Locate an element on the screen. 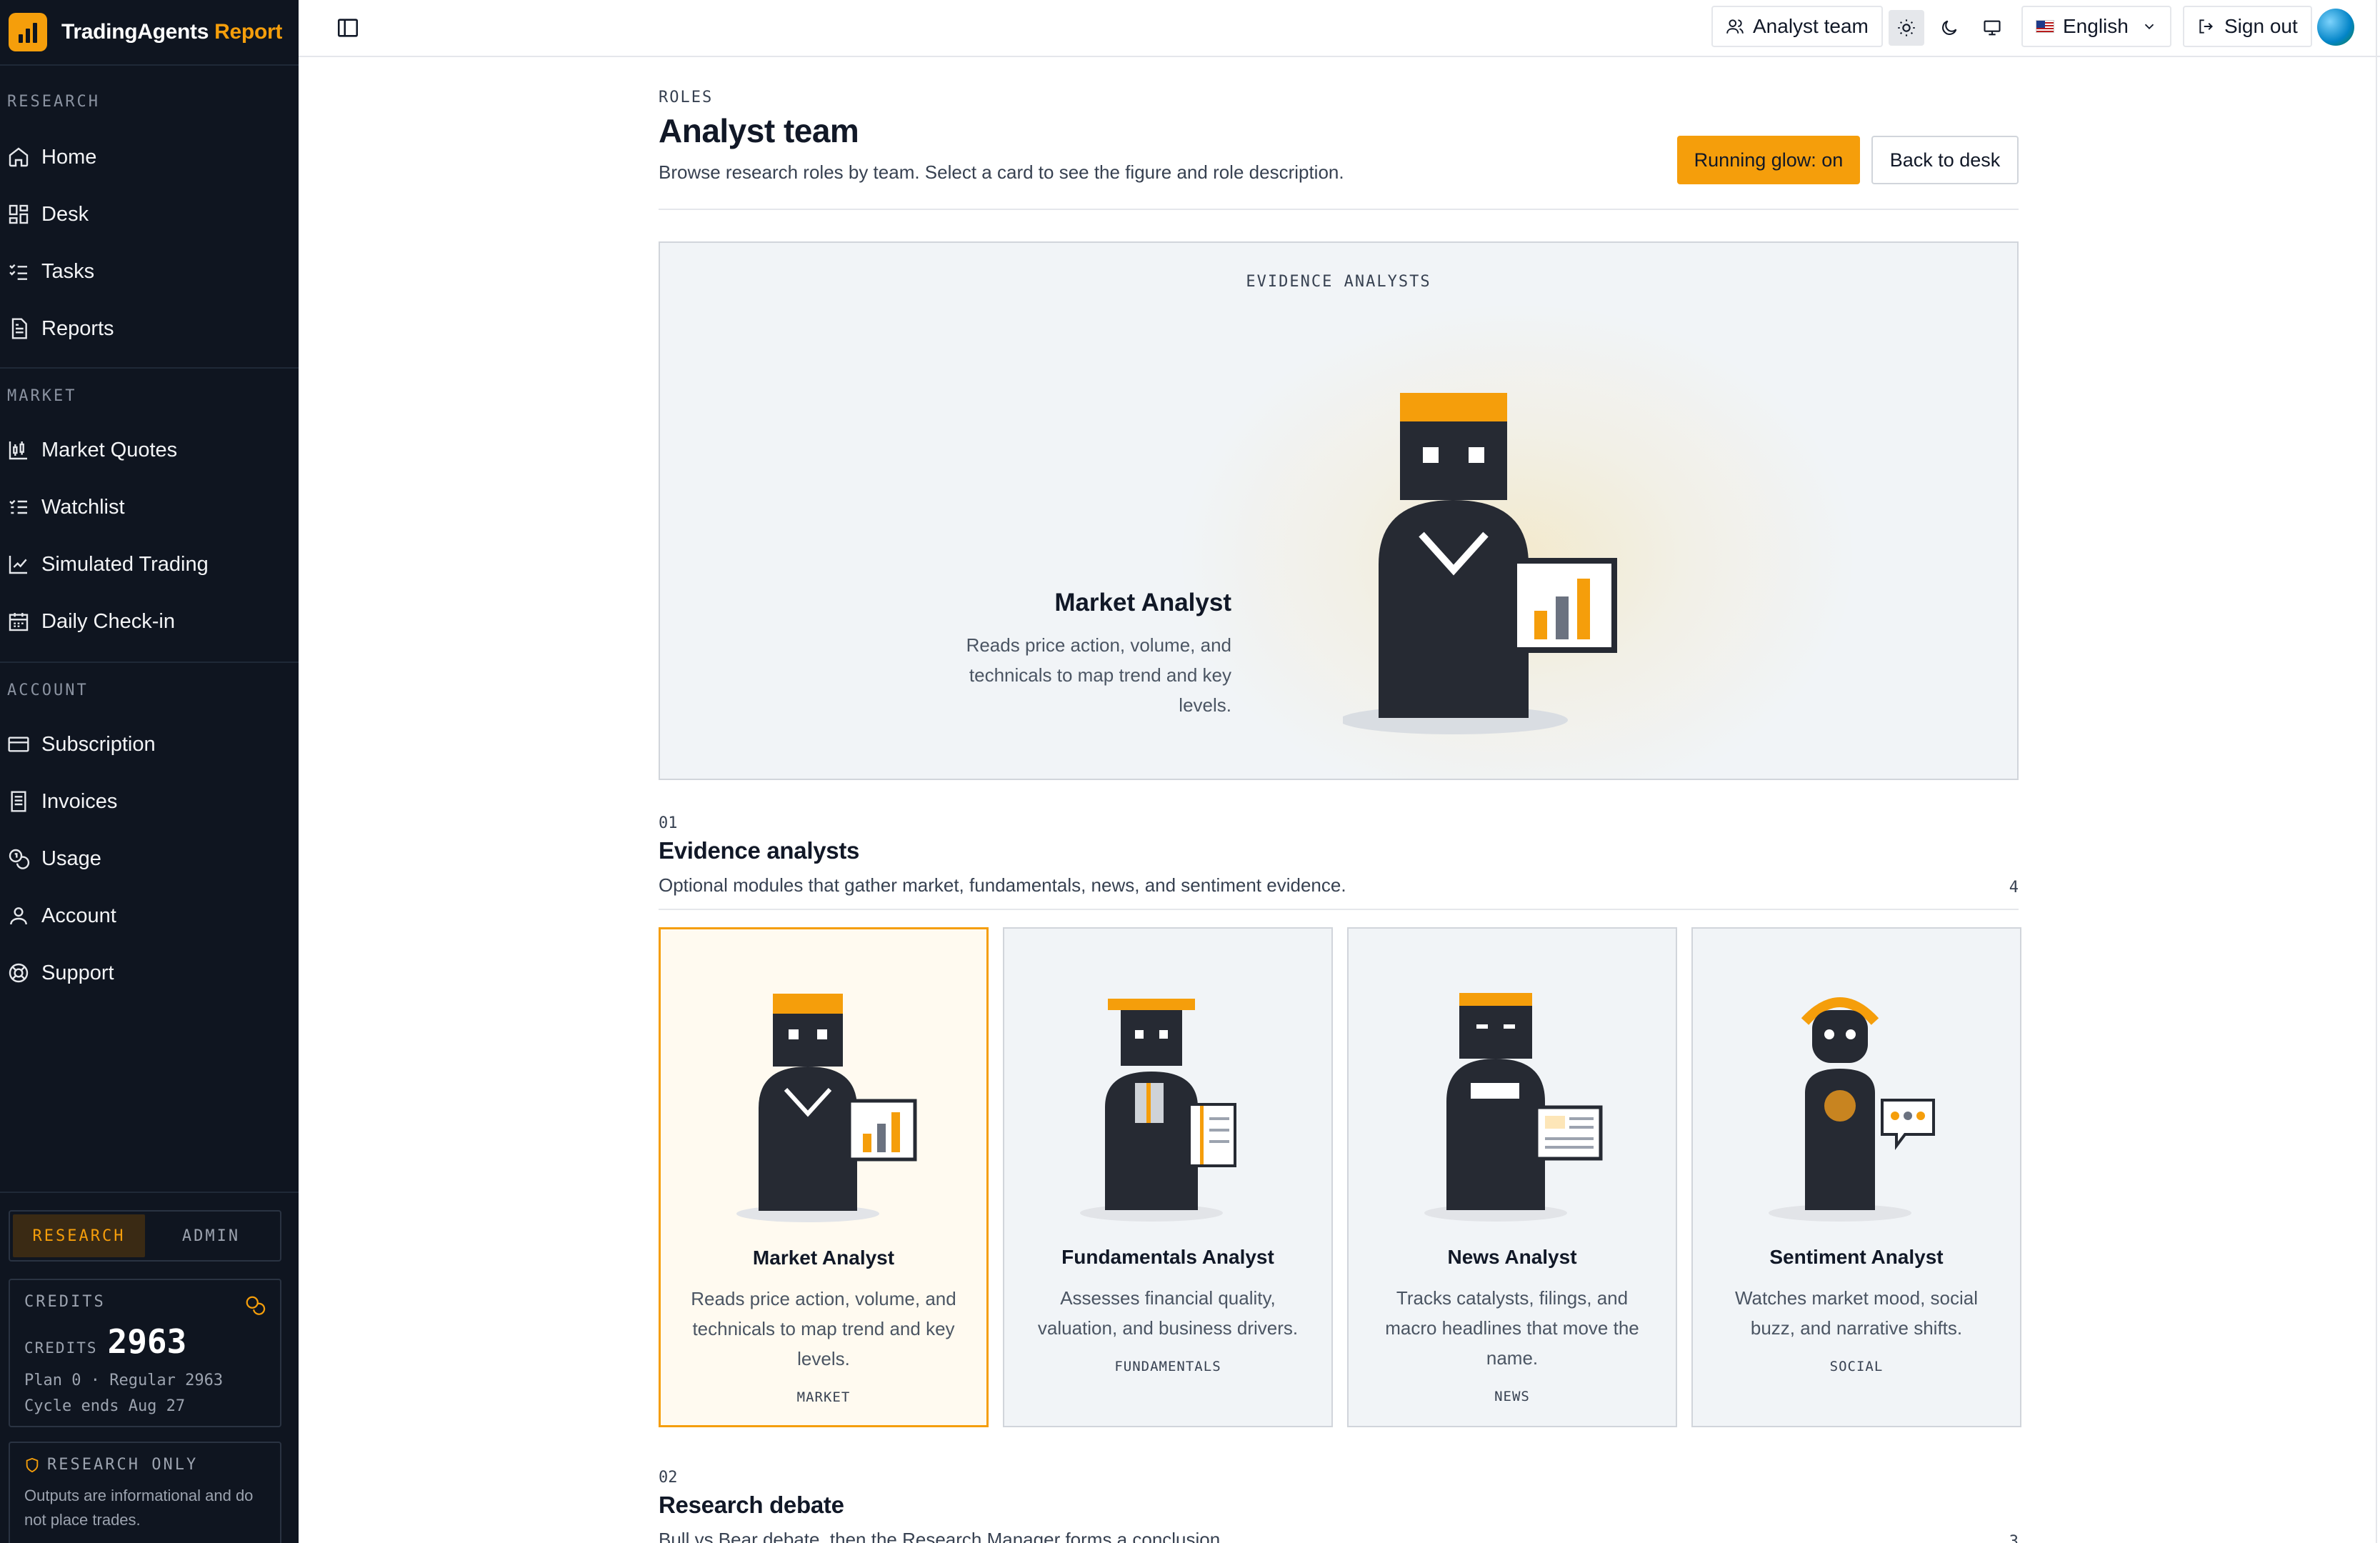 The width and height of the screenshot is (2380, 1543). card-title: News Analyst is located at coordinates (1512, 1257).